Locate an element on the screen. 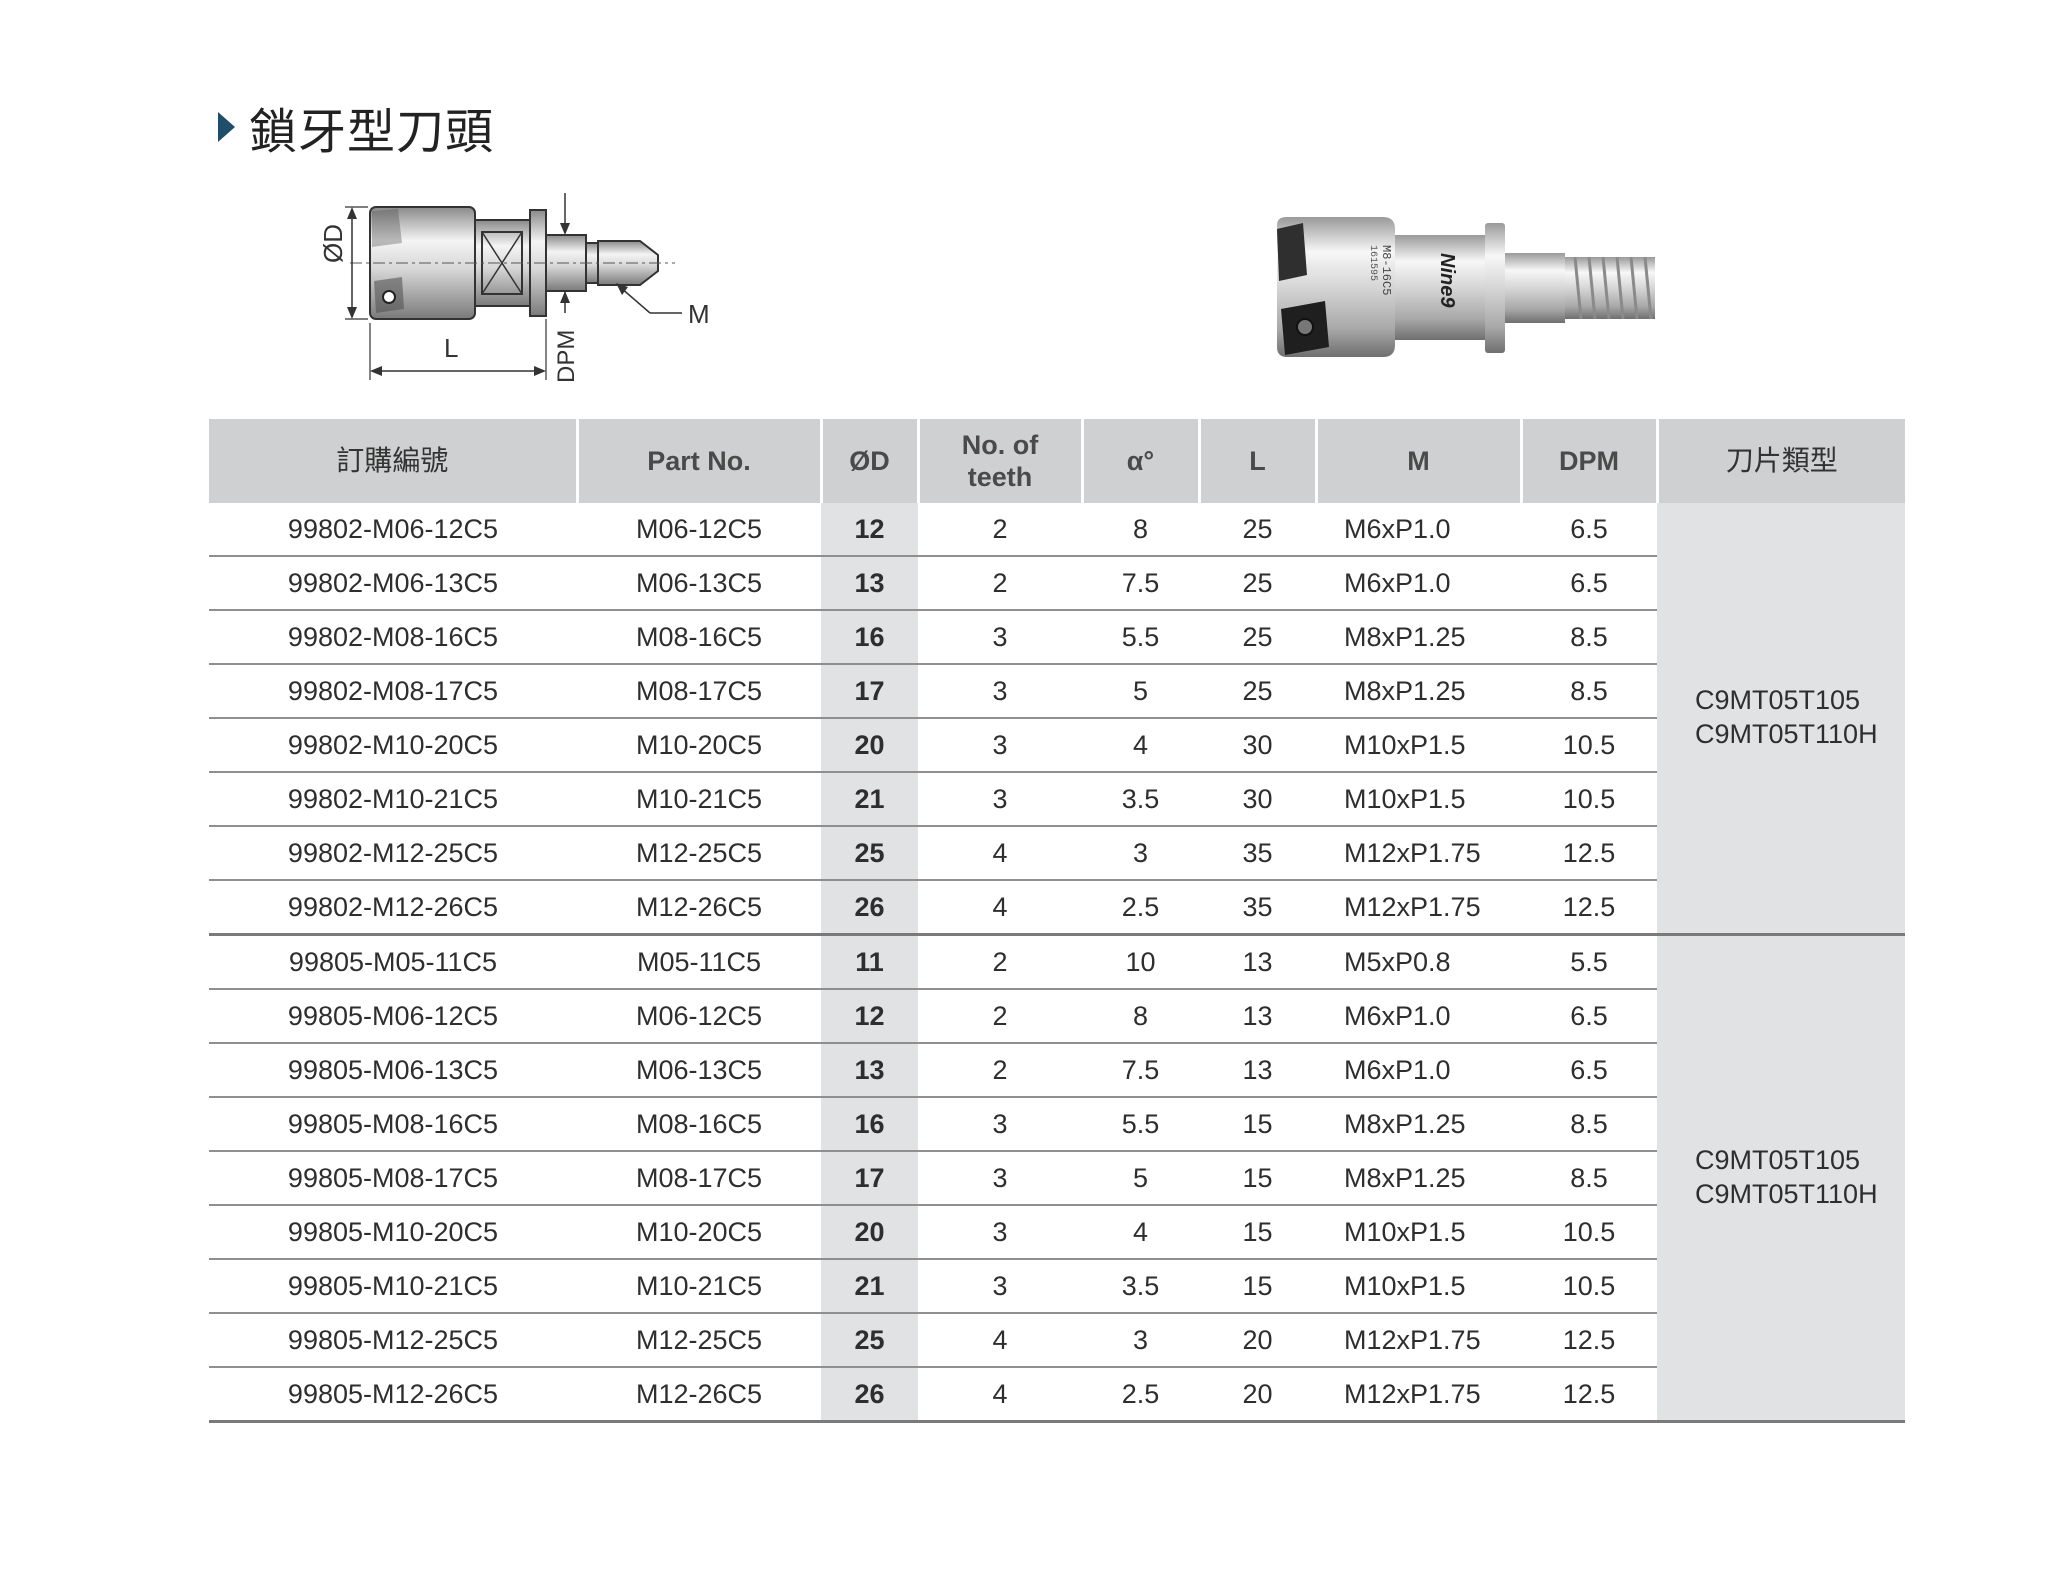  cell-od: 20 is located at coordinates (869, 1232).